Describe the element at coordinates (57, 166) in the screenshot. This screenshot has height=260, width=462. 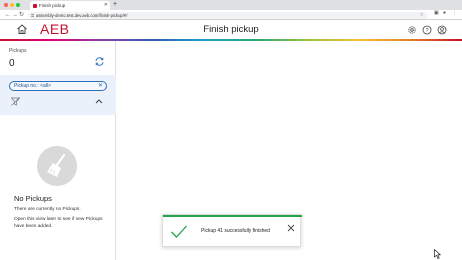
I see `empty-broom-icon` at that location.